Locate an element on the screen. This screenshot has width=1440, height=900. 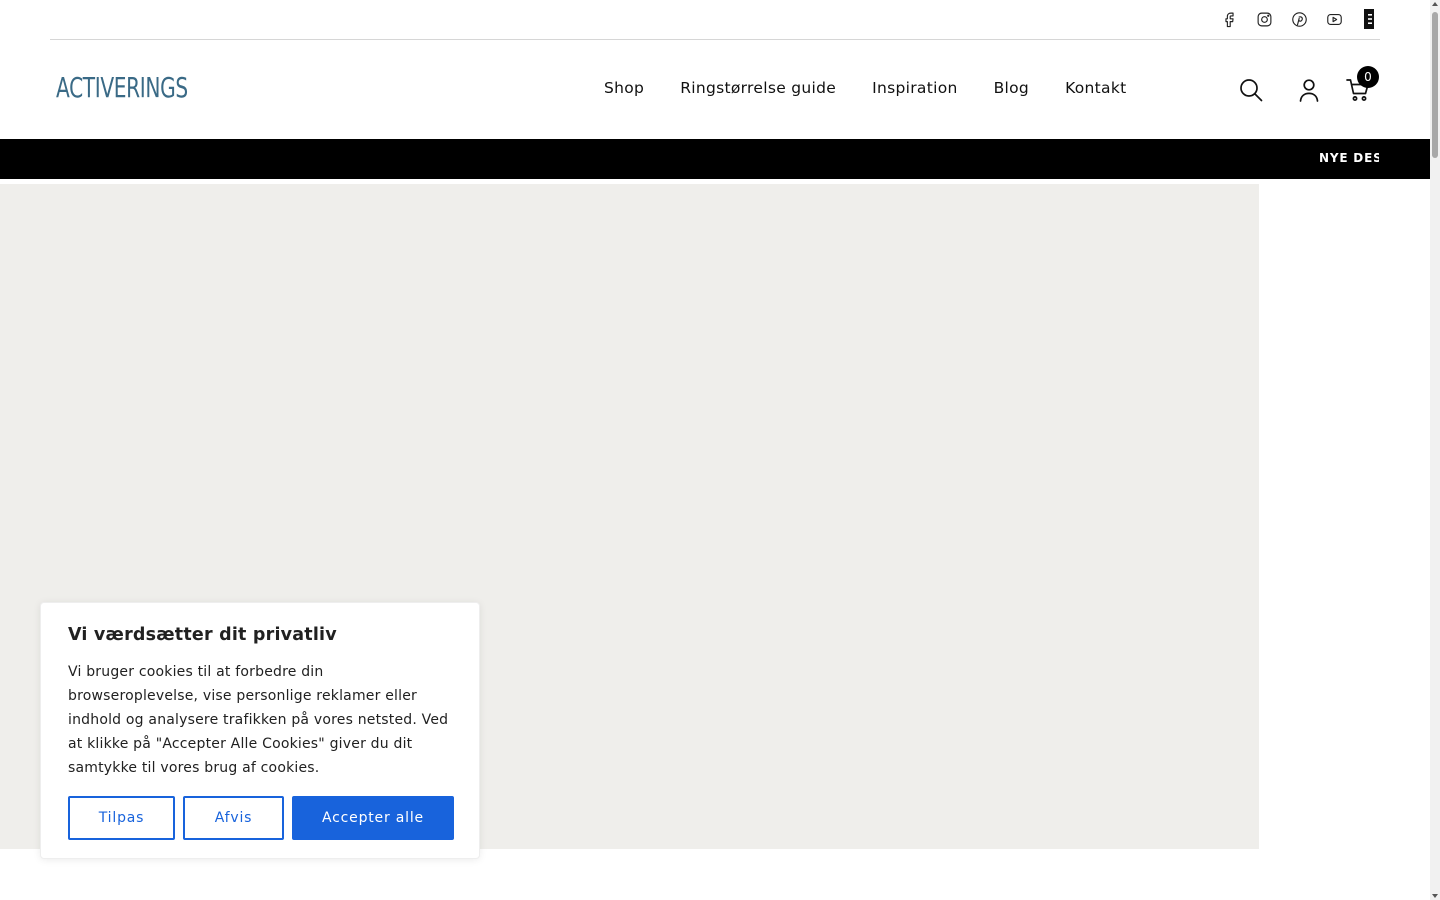
cookie-actions: Tilpas Afvis Accepter alle is located at coordinates (261, 818).